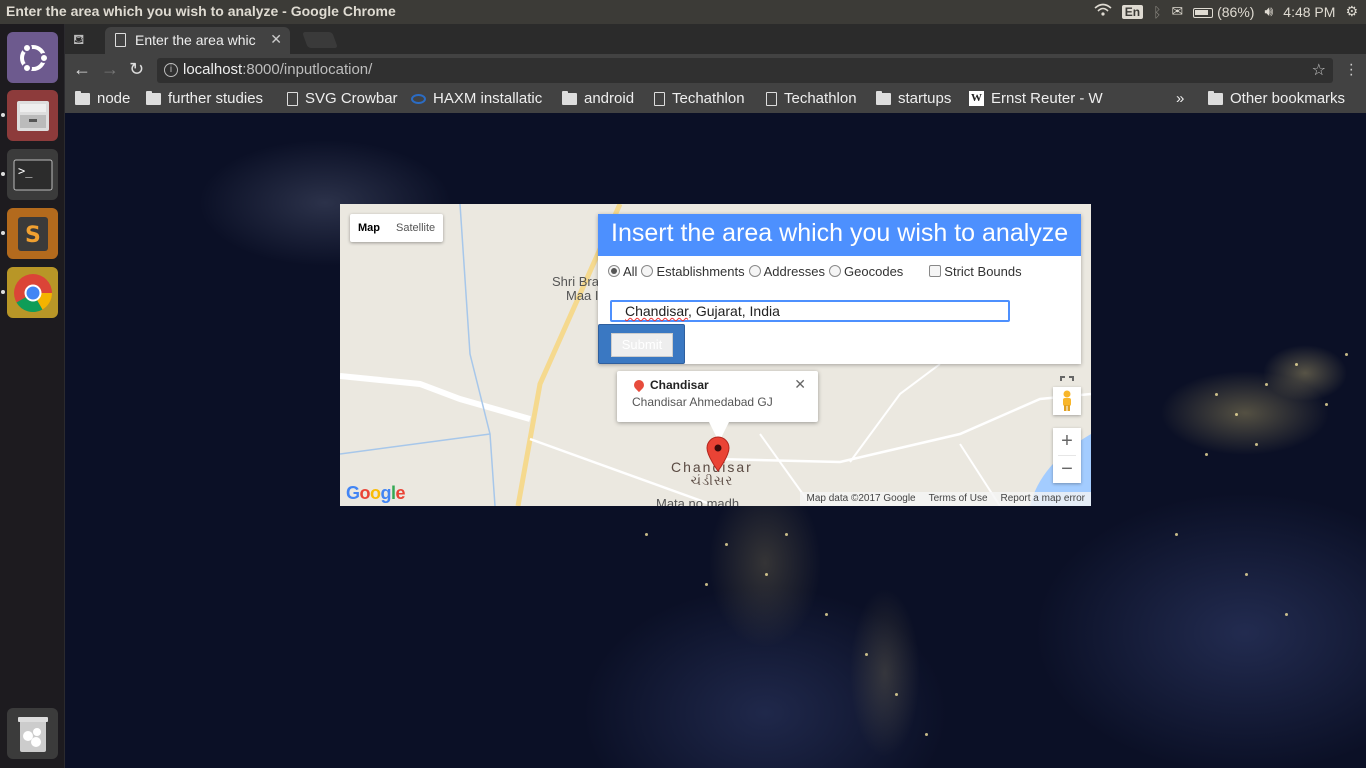  I want to click on location-search-input: Chandisar, Gujarat, India, so click(810, 311).